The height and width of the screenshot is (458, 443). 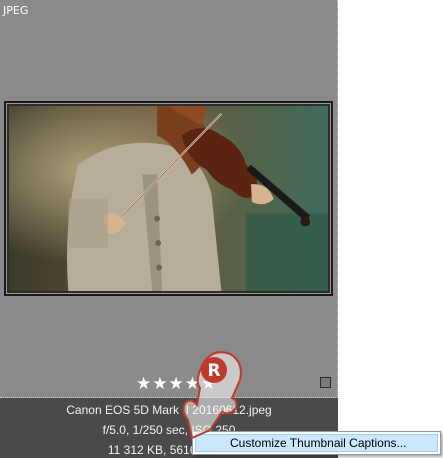 What do you see at coordinates (212, 395) in the screenshot?
I see `hand-pointer-icon: R` at bounding box center [212, 395].